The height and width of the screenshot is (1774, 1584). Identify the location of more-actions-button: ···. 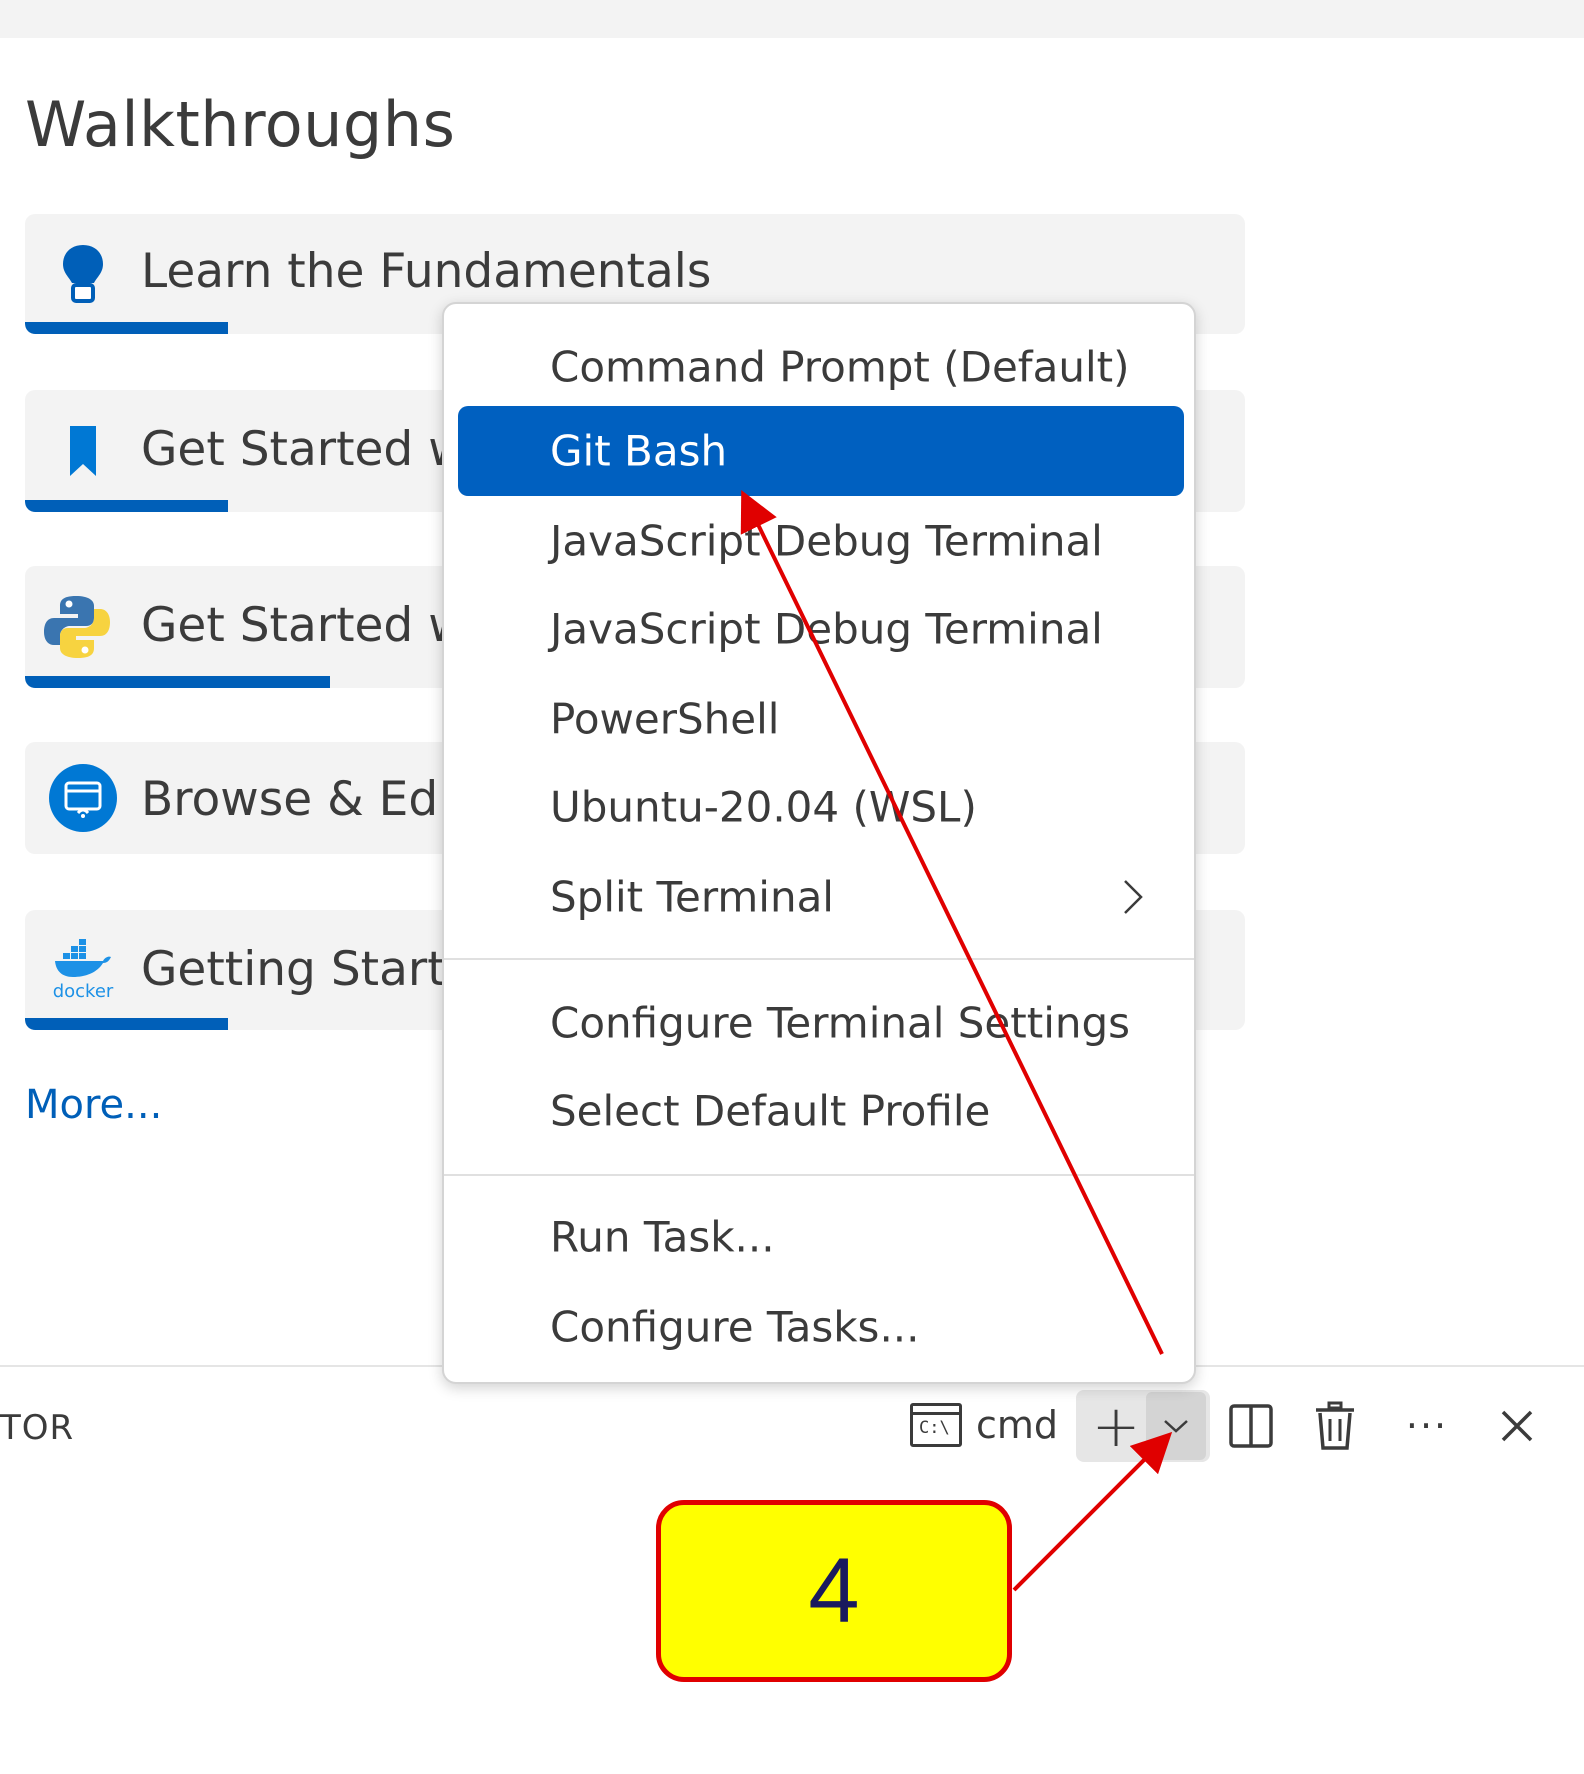
(1427, 1426).